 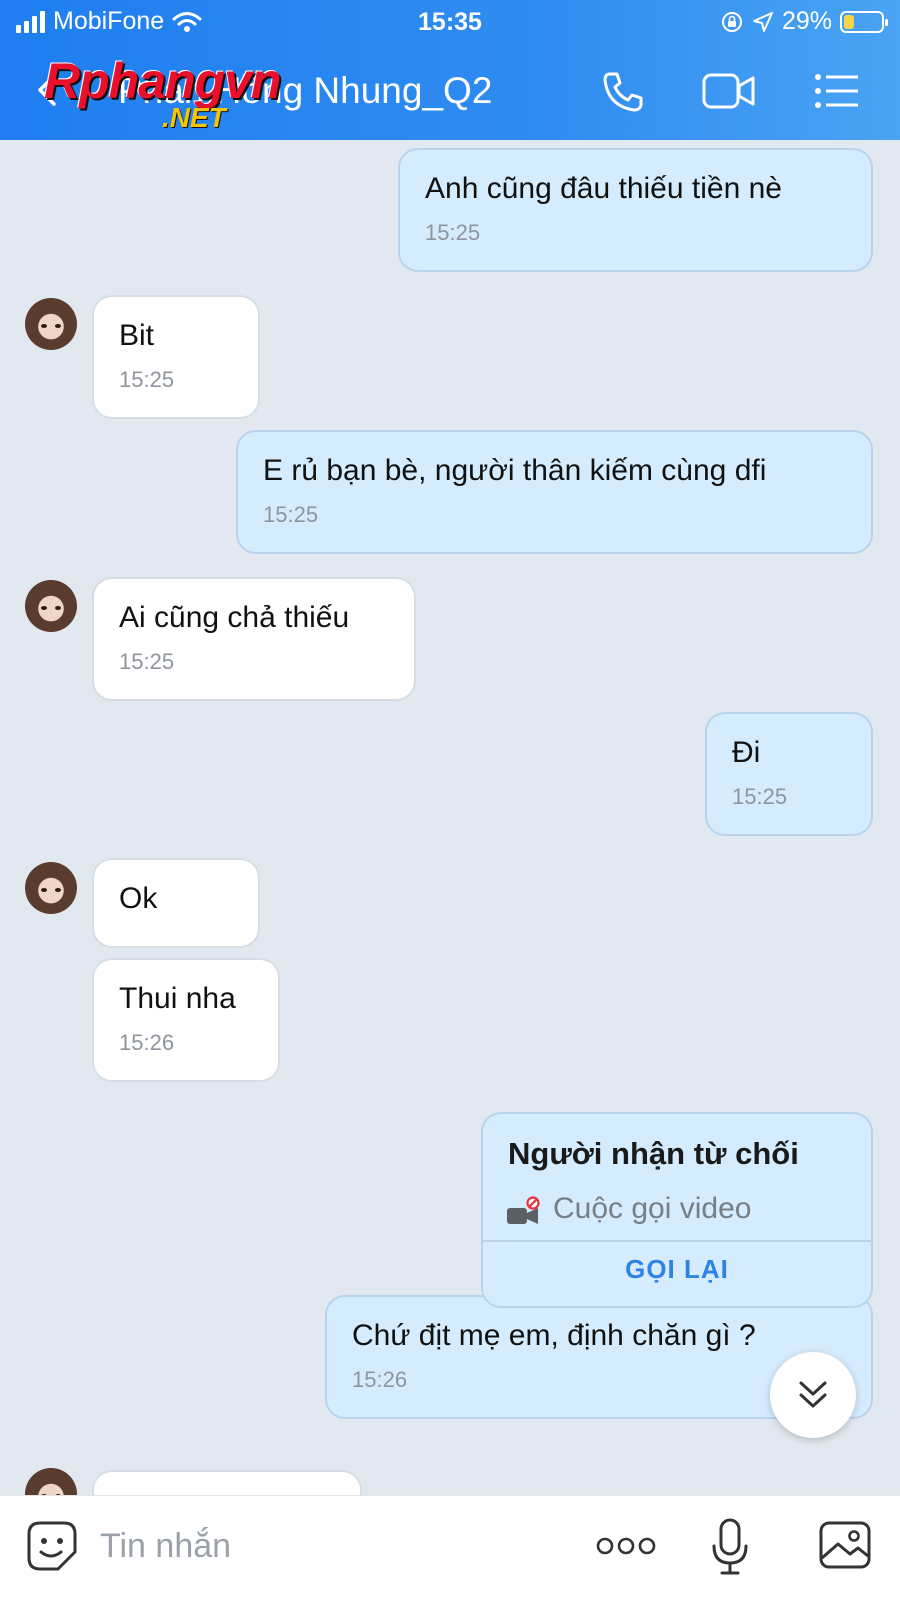 I want to click on rotation-lock-icon, so click(x=731, y=21).